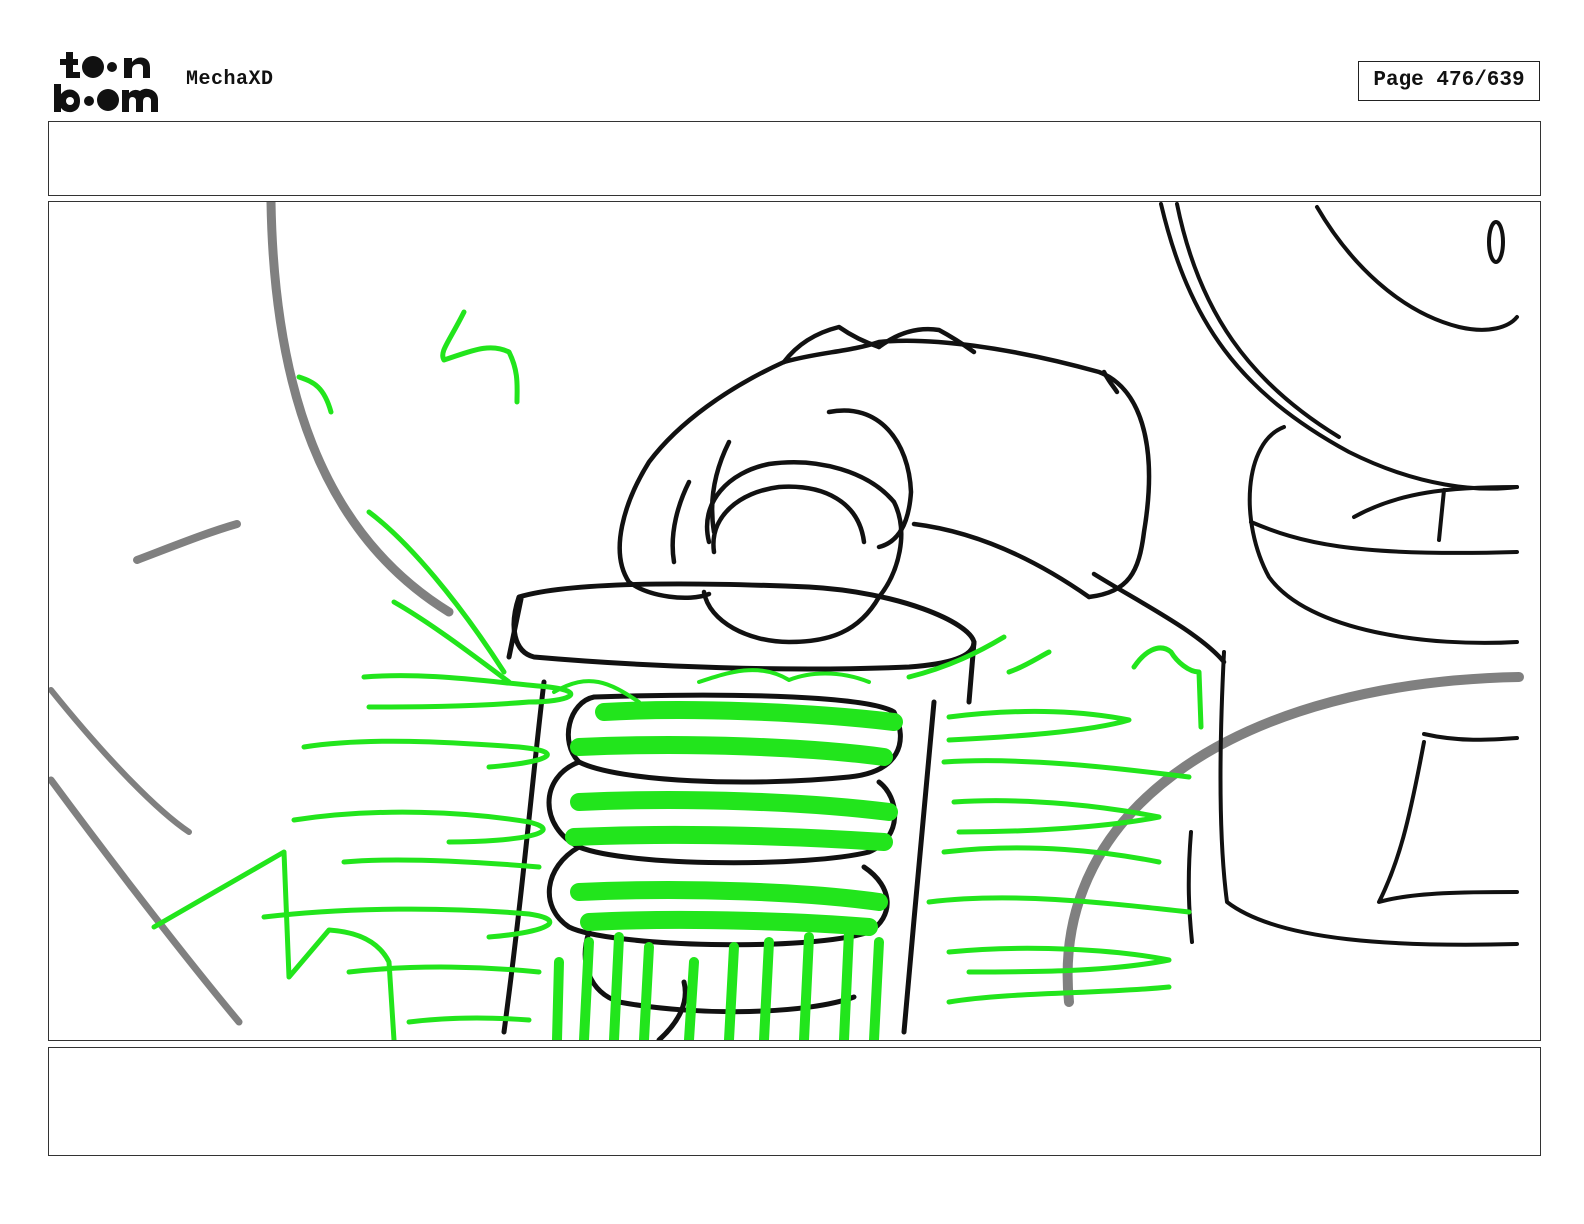  Describe the element at coordinates (1449, 81) in the screenshot. I see `page-number: Page 476/639` at that location.